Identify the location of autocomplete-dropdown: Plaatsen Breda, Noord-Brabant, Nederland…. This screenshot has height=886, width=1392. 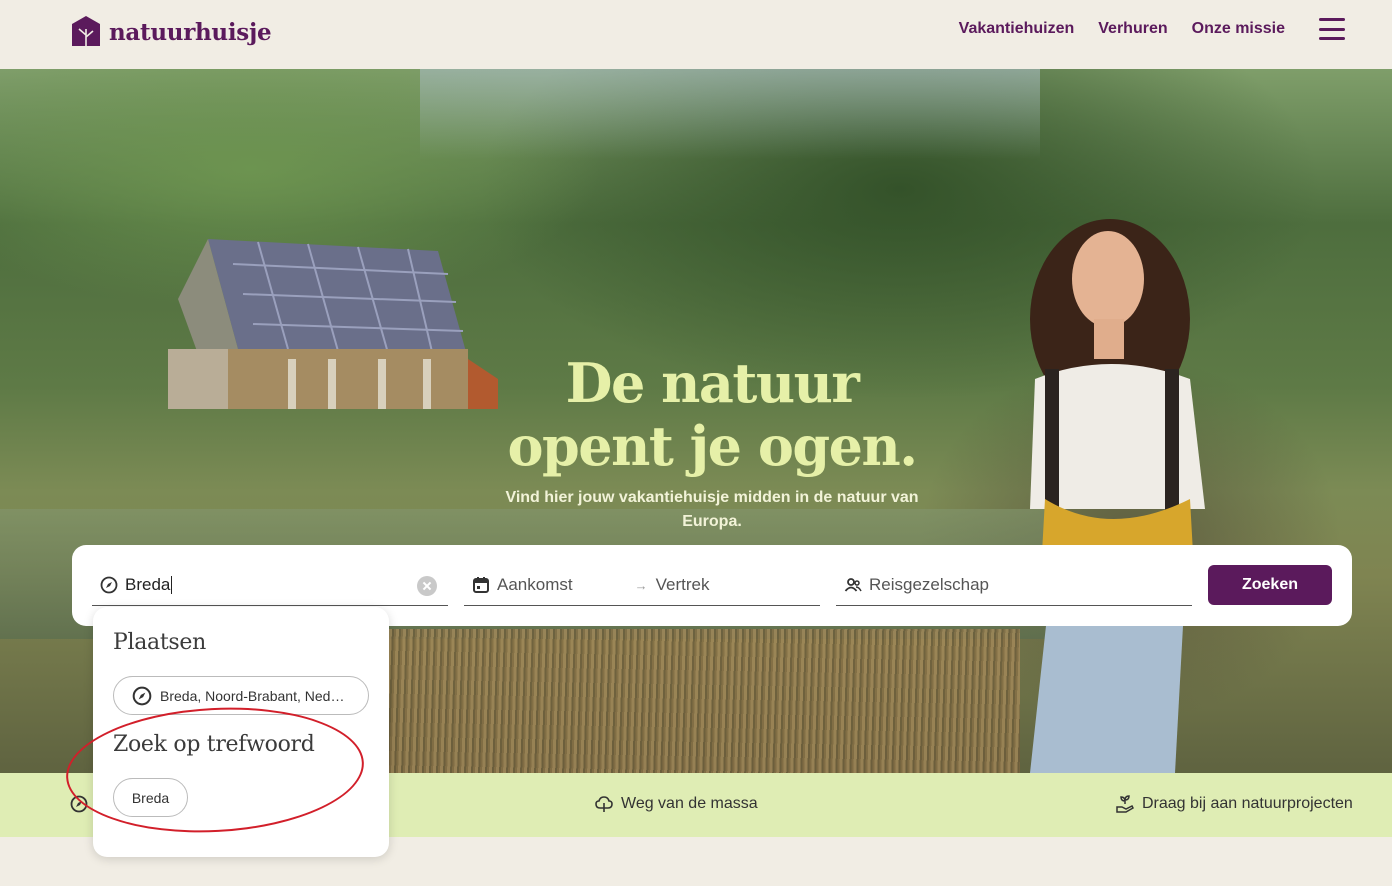
(241, 732).